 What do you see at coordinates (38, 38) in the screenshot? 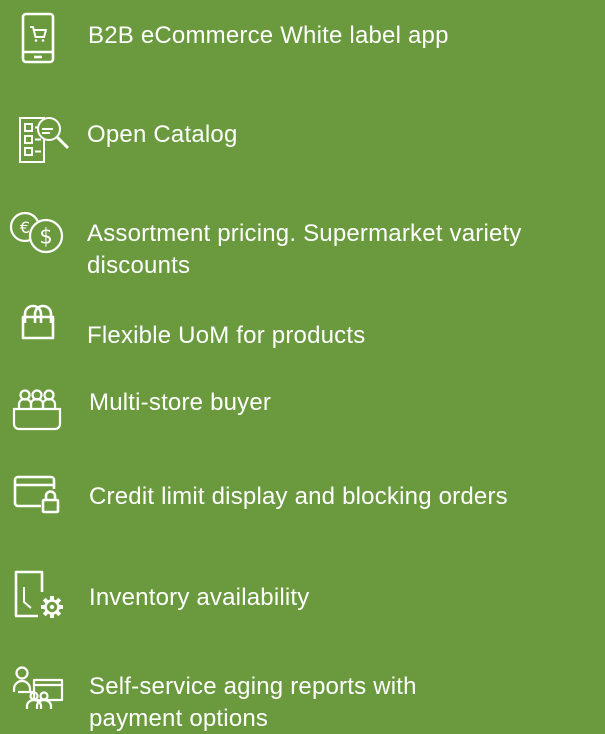
I see `mobile-cart-icon` at bounding box center [38, 38].